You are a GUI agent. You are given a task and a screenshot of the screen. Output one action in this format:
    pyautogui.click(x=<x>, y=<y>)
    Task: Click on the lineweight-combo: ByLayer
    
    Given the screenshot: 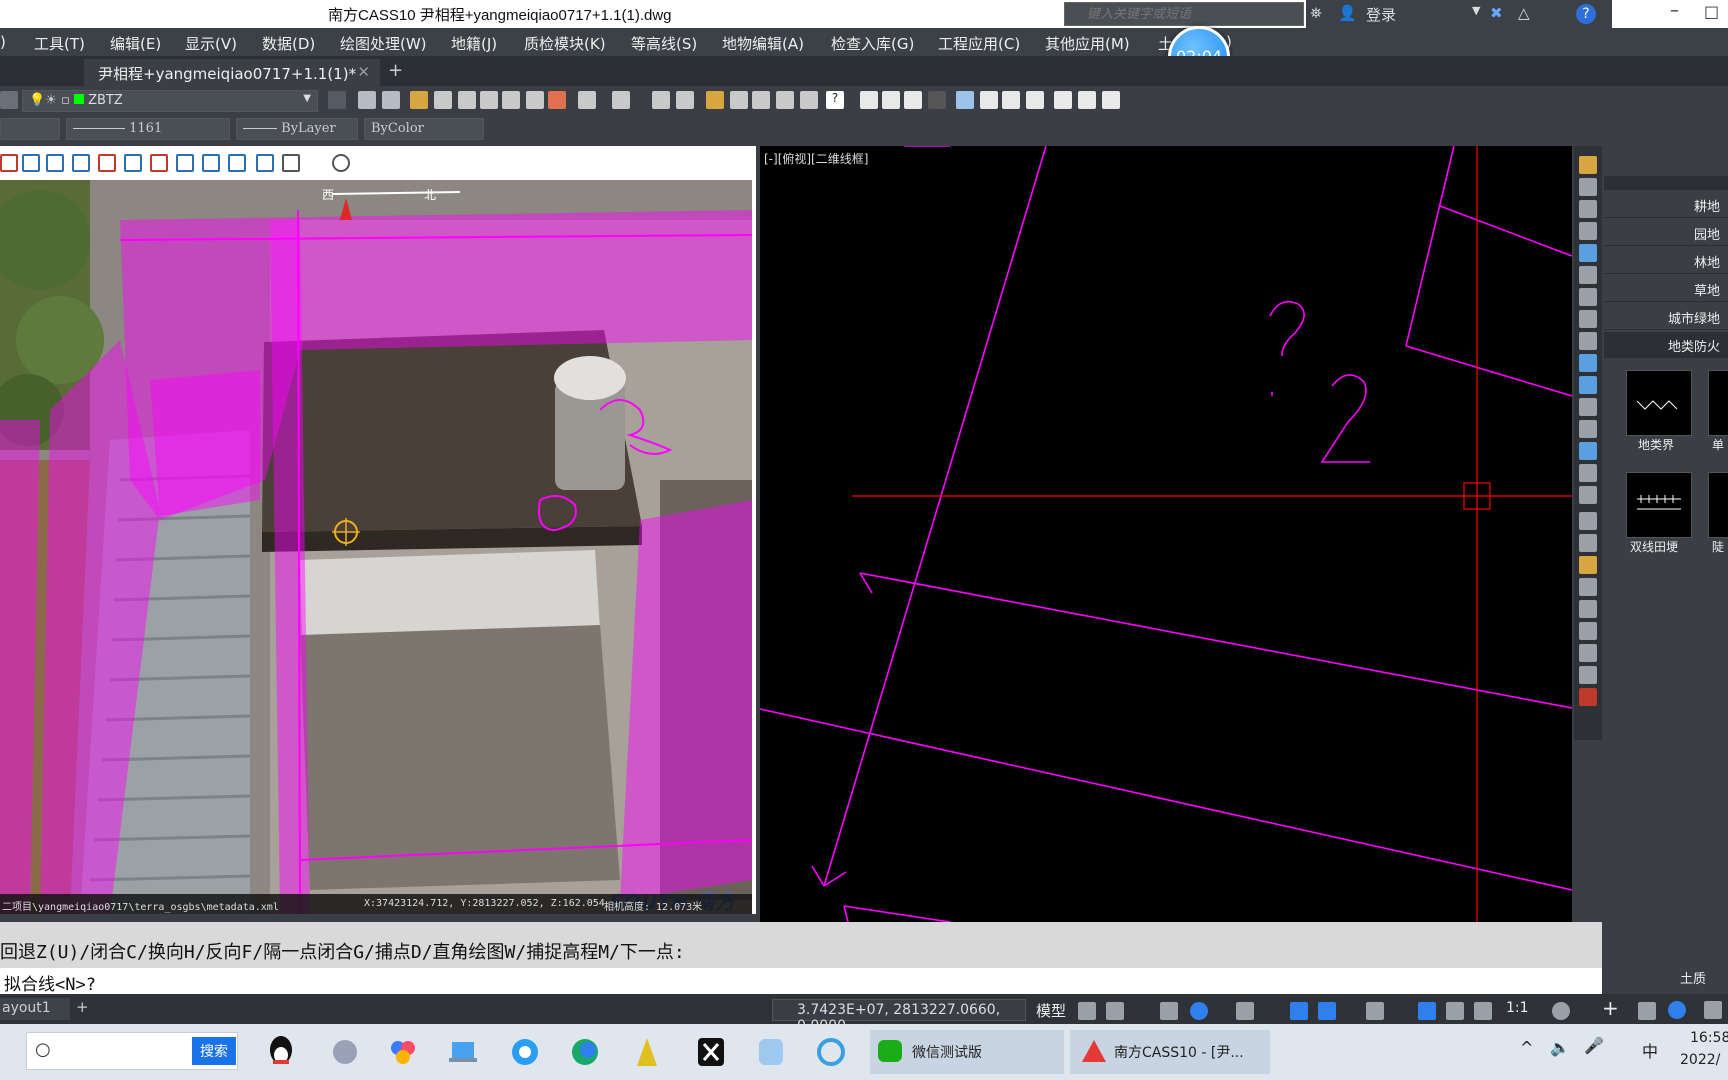 What is the action you would take?
    pyautogui.click(x=297, y=129)
    